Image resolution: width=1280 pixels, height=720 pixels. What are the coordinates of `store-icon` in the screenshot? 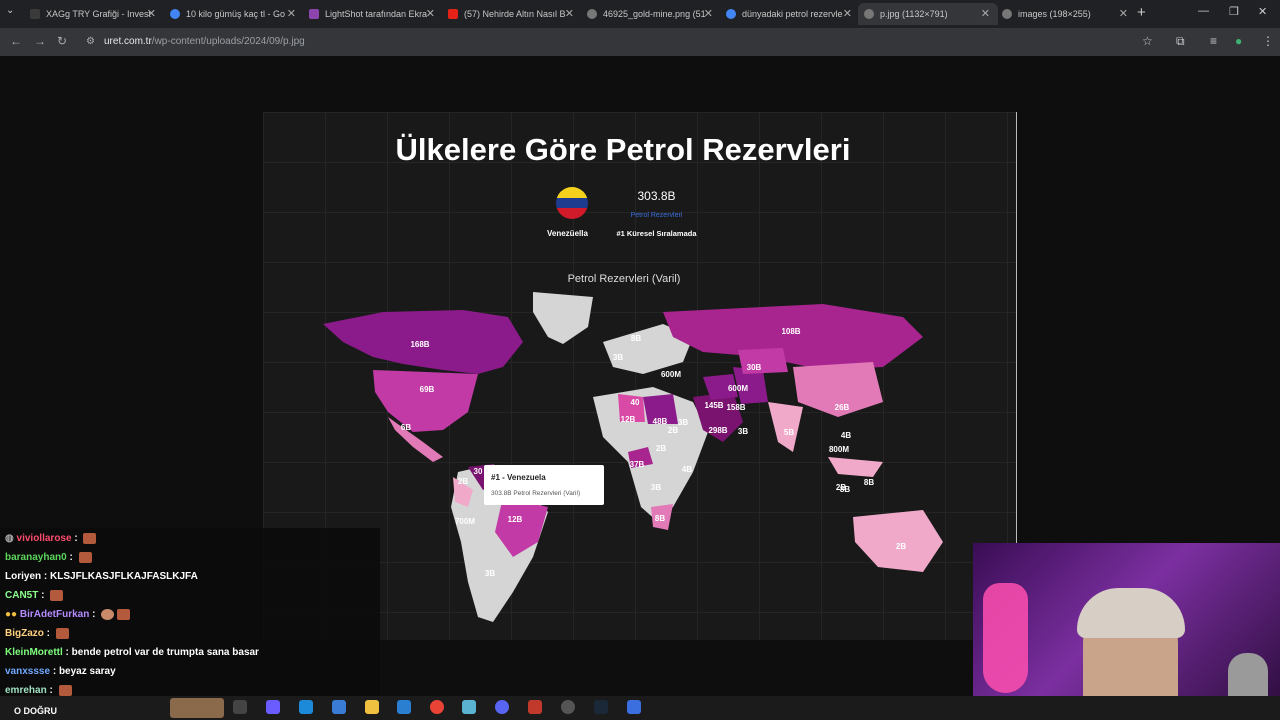 It's located at (339, 707).